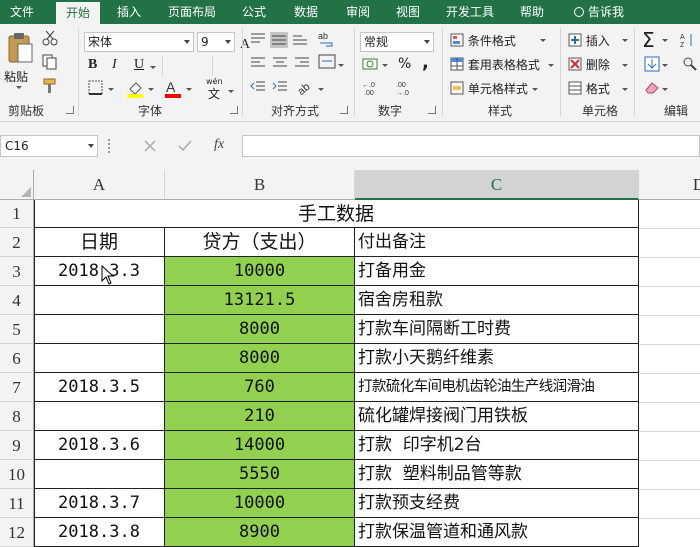  Describe the element at coordinates (665, 89) in the screenshot. I see `clear-dropdown-icon` at that location.